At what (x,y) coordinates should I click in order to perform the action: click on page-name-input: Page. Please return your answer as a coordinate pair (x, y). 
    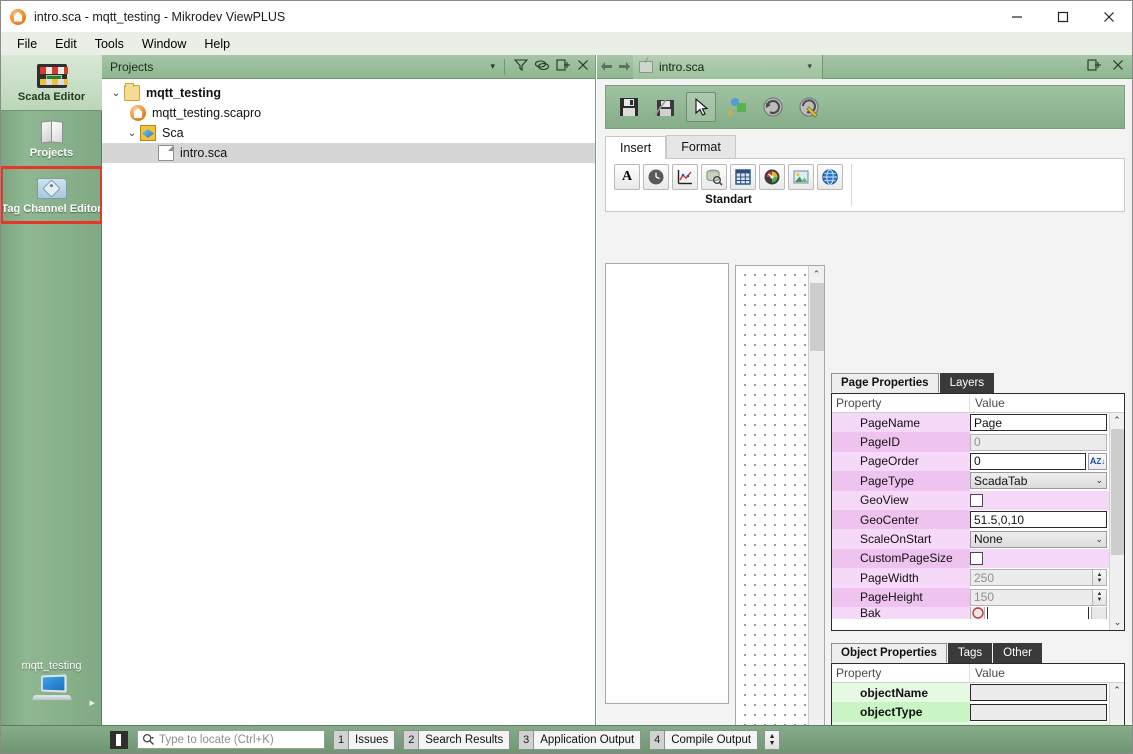
    Looking at the image, I should click on (1038, 423).